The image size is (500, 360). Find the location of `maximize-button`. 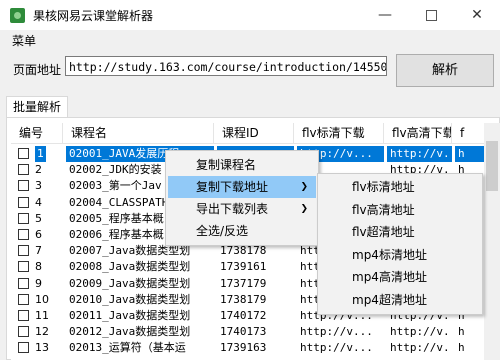

maximize-button is located at coordinates (431, 15).